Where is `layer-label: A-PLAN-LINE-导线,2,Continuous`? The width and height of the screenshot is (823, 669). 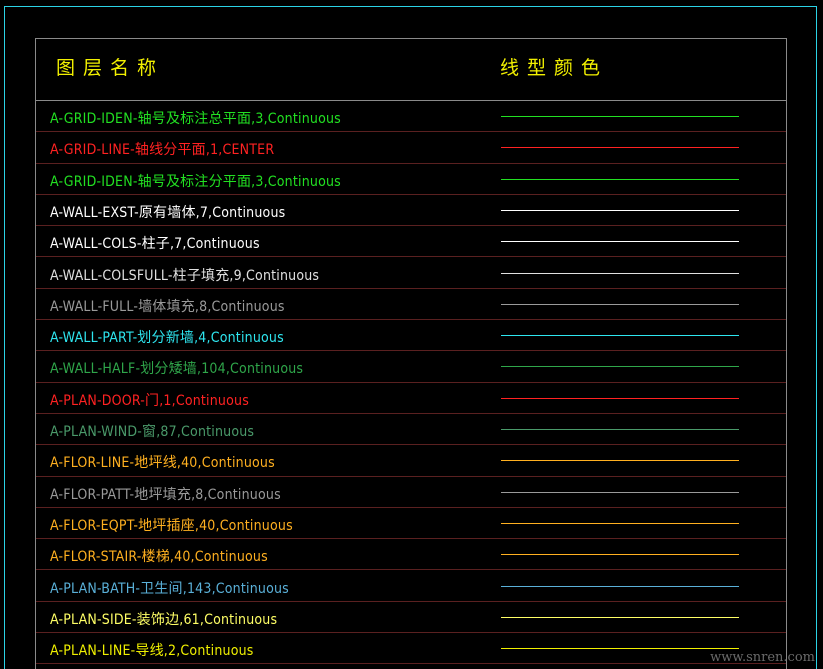 layer-label: A-PLAN-LINE-导线,2,Continuous is located at coordinates (152, 651).